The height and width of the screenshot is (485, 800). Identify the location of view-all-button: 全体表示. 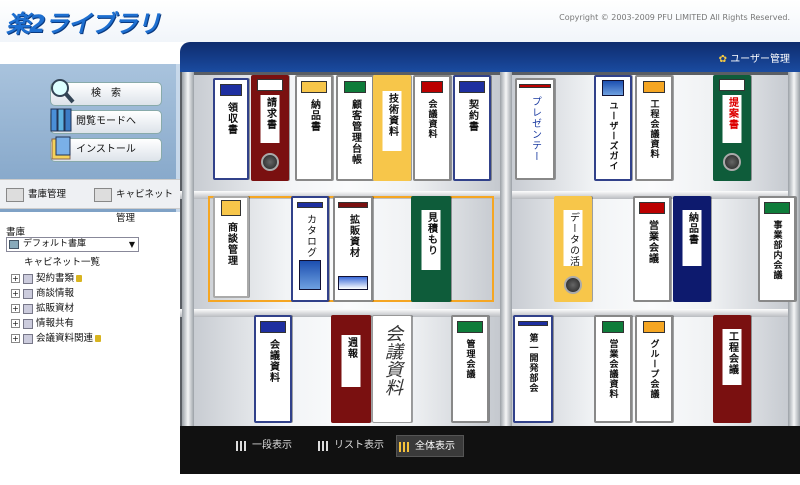
(430, 446).